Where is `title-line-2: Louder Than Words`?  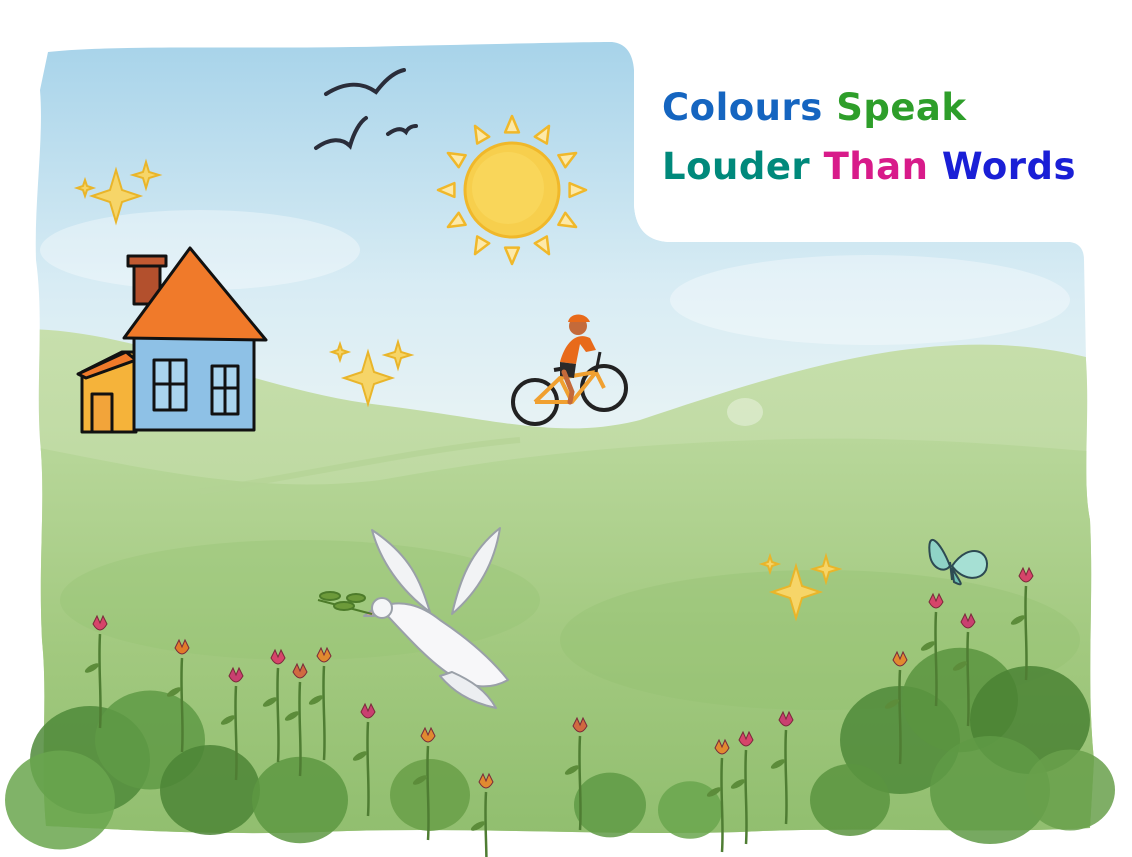 title-line-2: Louder Than Words is located at coordinates (887, 166).